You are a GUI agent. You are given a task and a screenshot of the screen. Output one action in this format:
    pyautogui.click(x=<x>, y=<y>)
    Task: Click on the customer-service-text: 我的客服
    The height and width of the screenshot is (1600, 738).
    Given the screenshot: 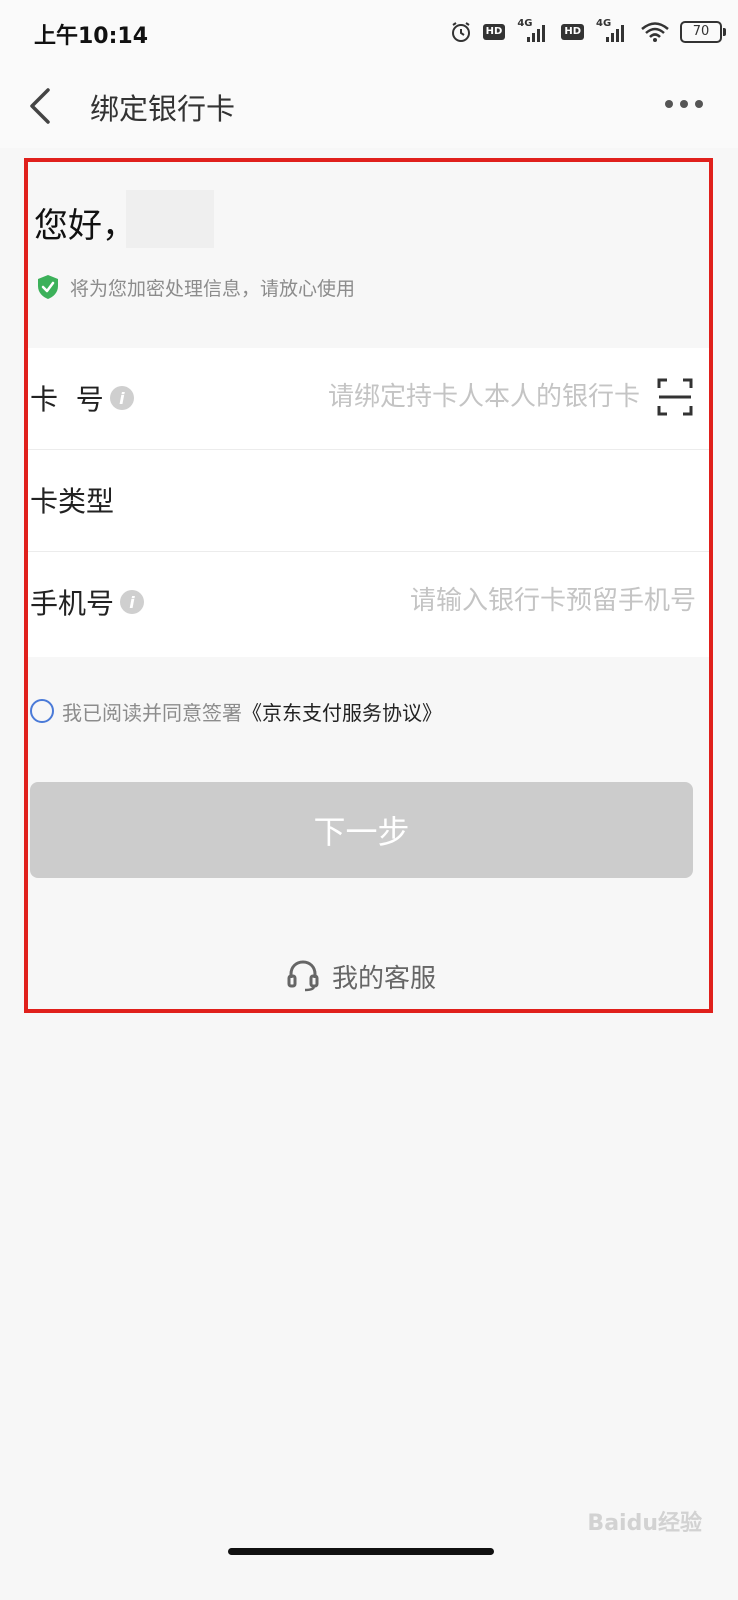 What is the action you would take?
    pyautogui.click(x=384, y=978)
    